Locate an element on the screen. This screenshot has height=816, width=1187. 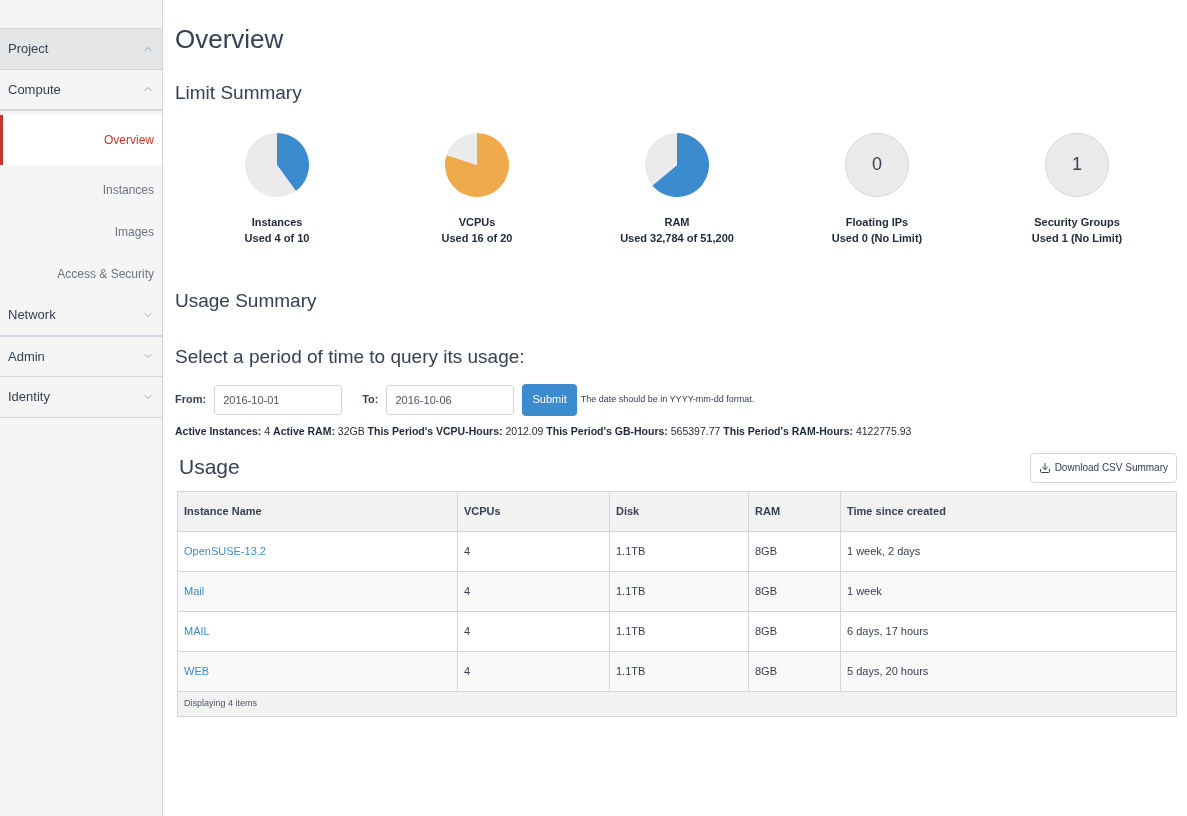
column-header: Instance Name is located at coordinates (318, 511).